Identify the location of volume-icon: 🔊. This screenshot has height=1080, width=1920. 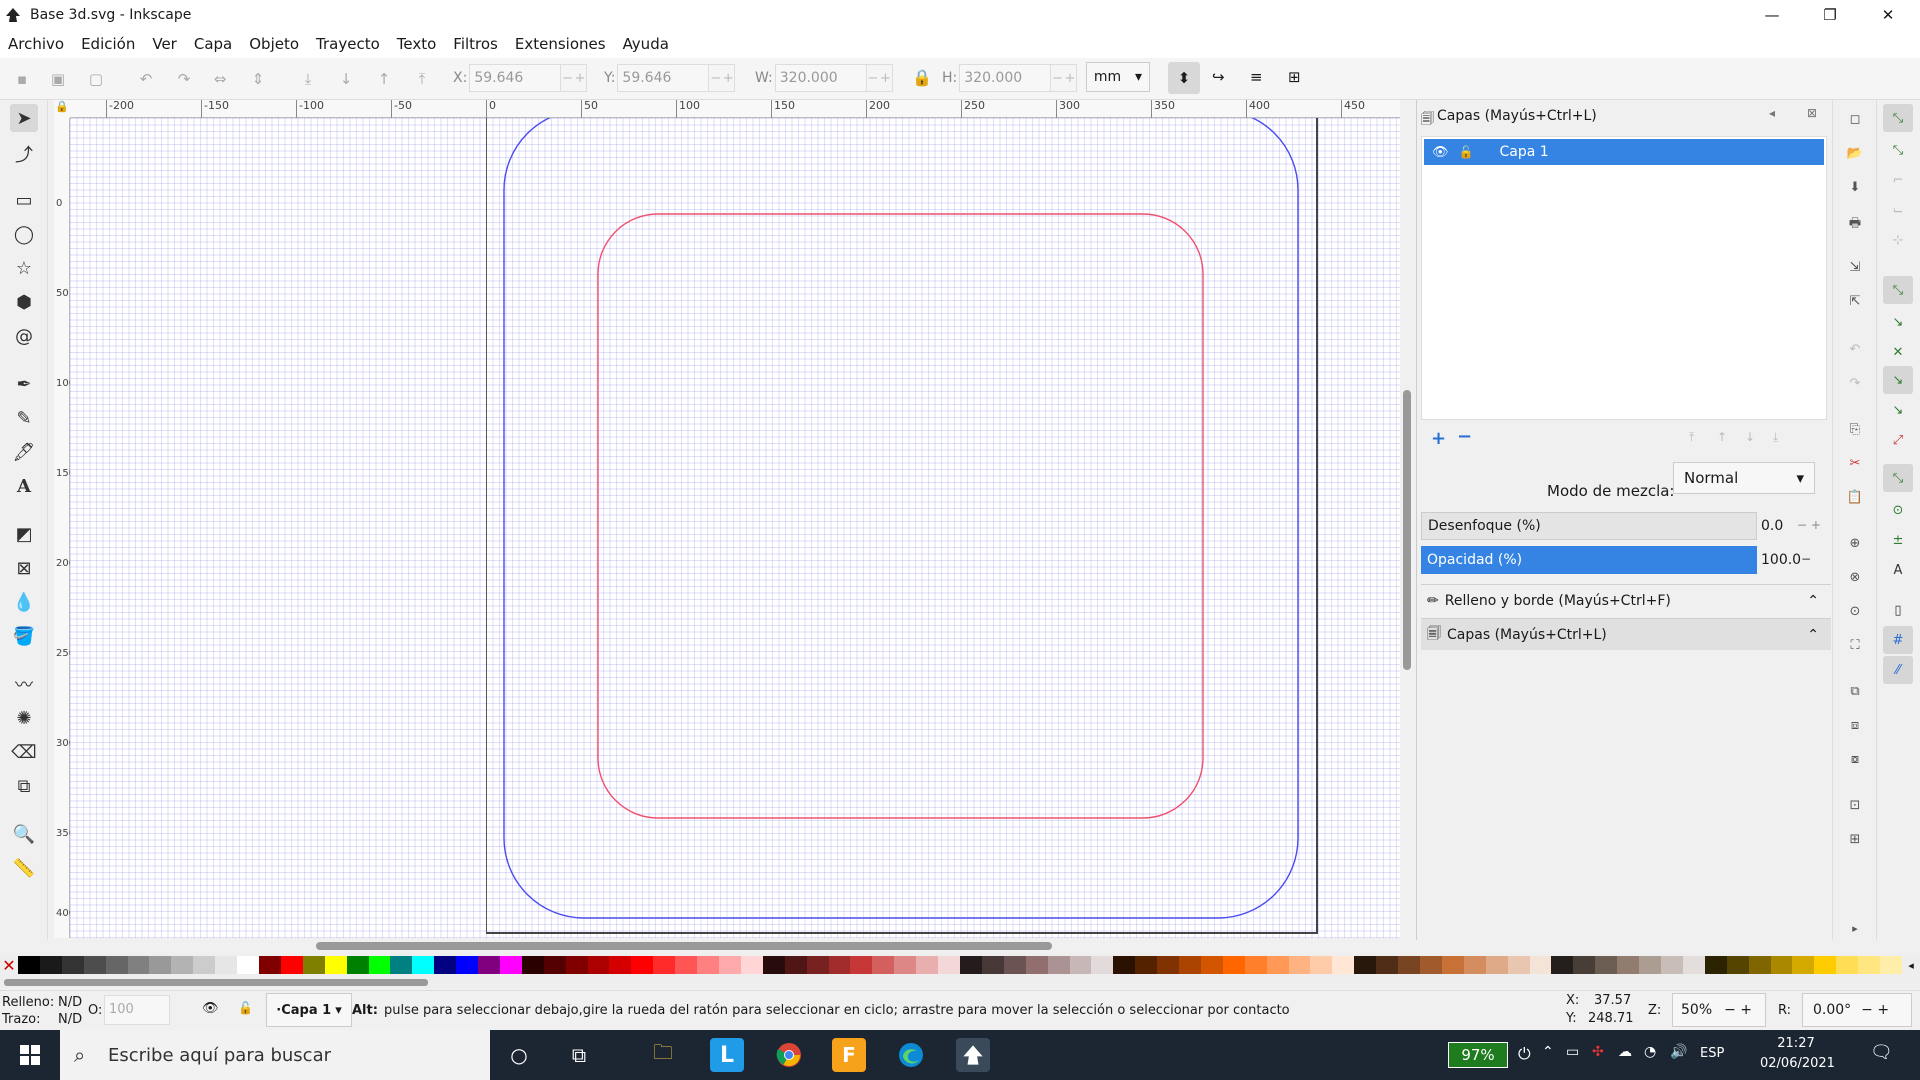
(1678, 1052).